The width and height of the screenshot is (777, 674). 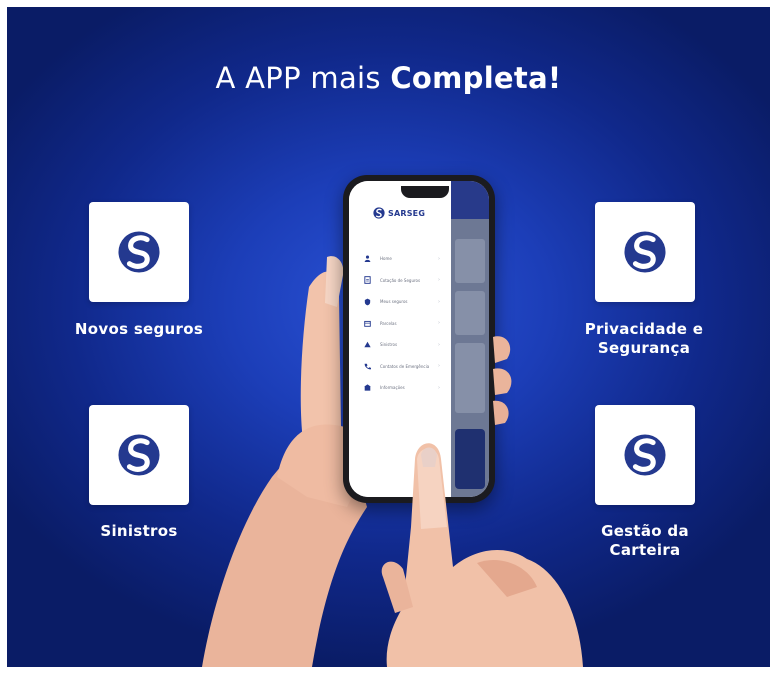 What do you see at coordinates (139, 531) in the screenshot?
I see `feature-label-claims: Sinistros` at bounding box center [139, 531].